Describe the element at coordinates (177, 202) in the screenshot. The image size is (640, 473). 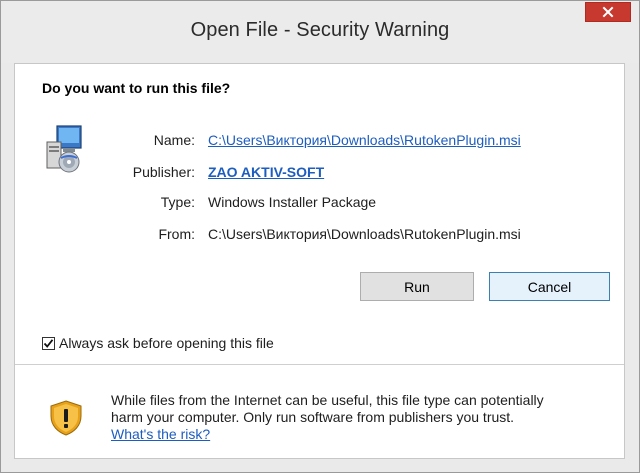
I see `type-label: Type:` at that location.